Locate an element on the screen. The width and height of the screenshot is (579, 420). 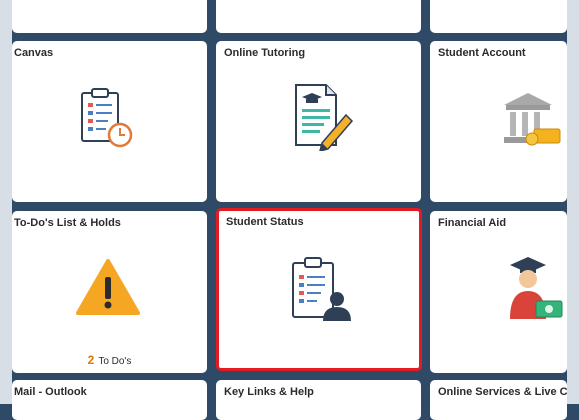
page-left-edge is located at coordinates (6, 202).